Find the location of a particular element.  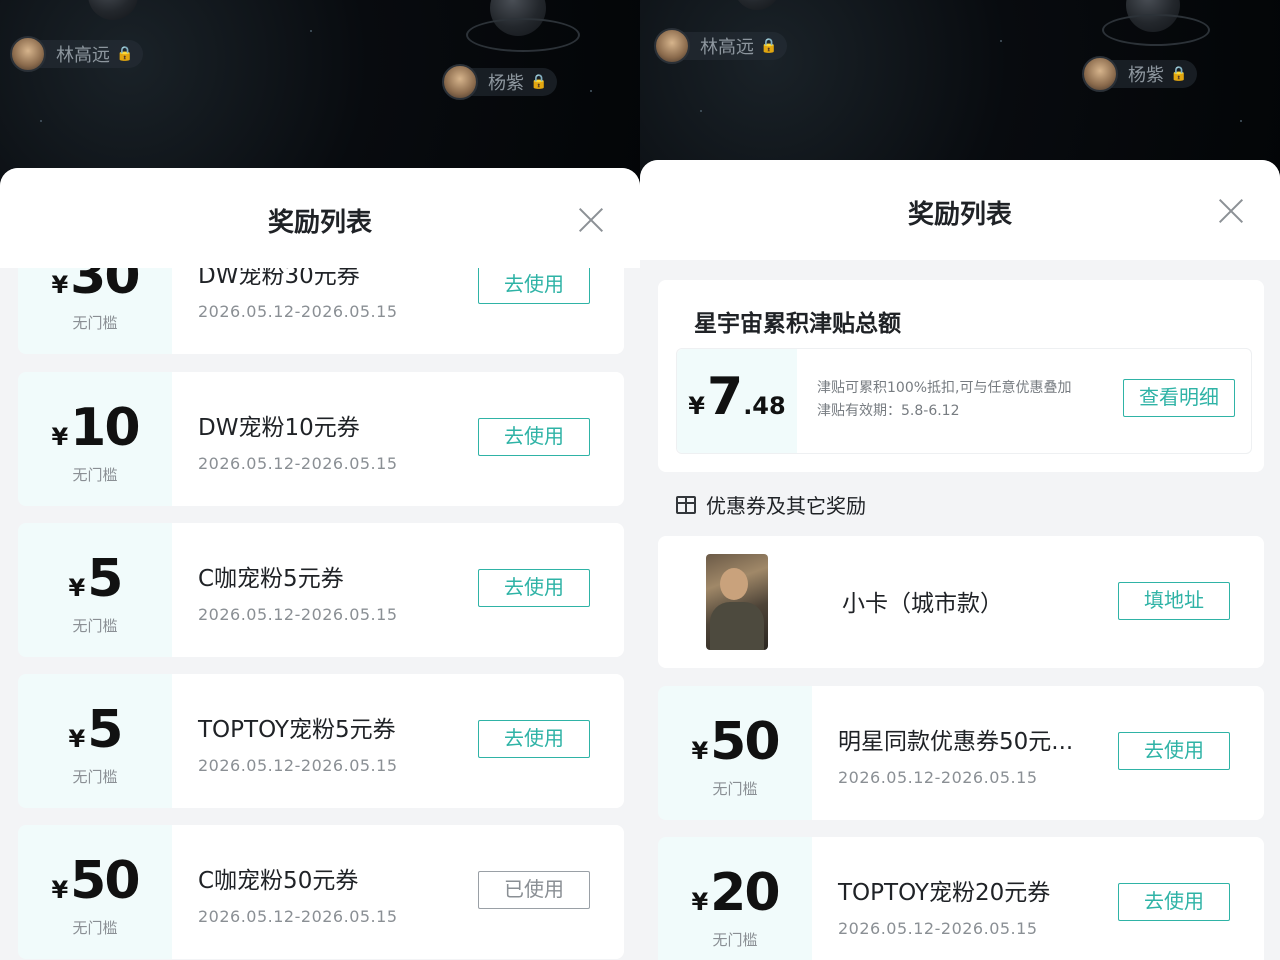

used-coupon-button: 已使用 is located at coordinates (534, 890).